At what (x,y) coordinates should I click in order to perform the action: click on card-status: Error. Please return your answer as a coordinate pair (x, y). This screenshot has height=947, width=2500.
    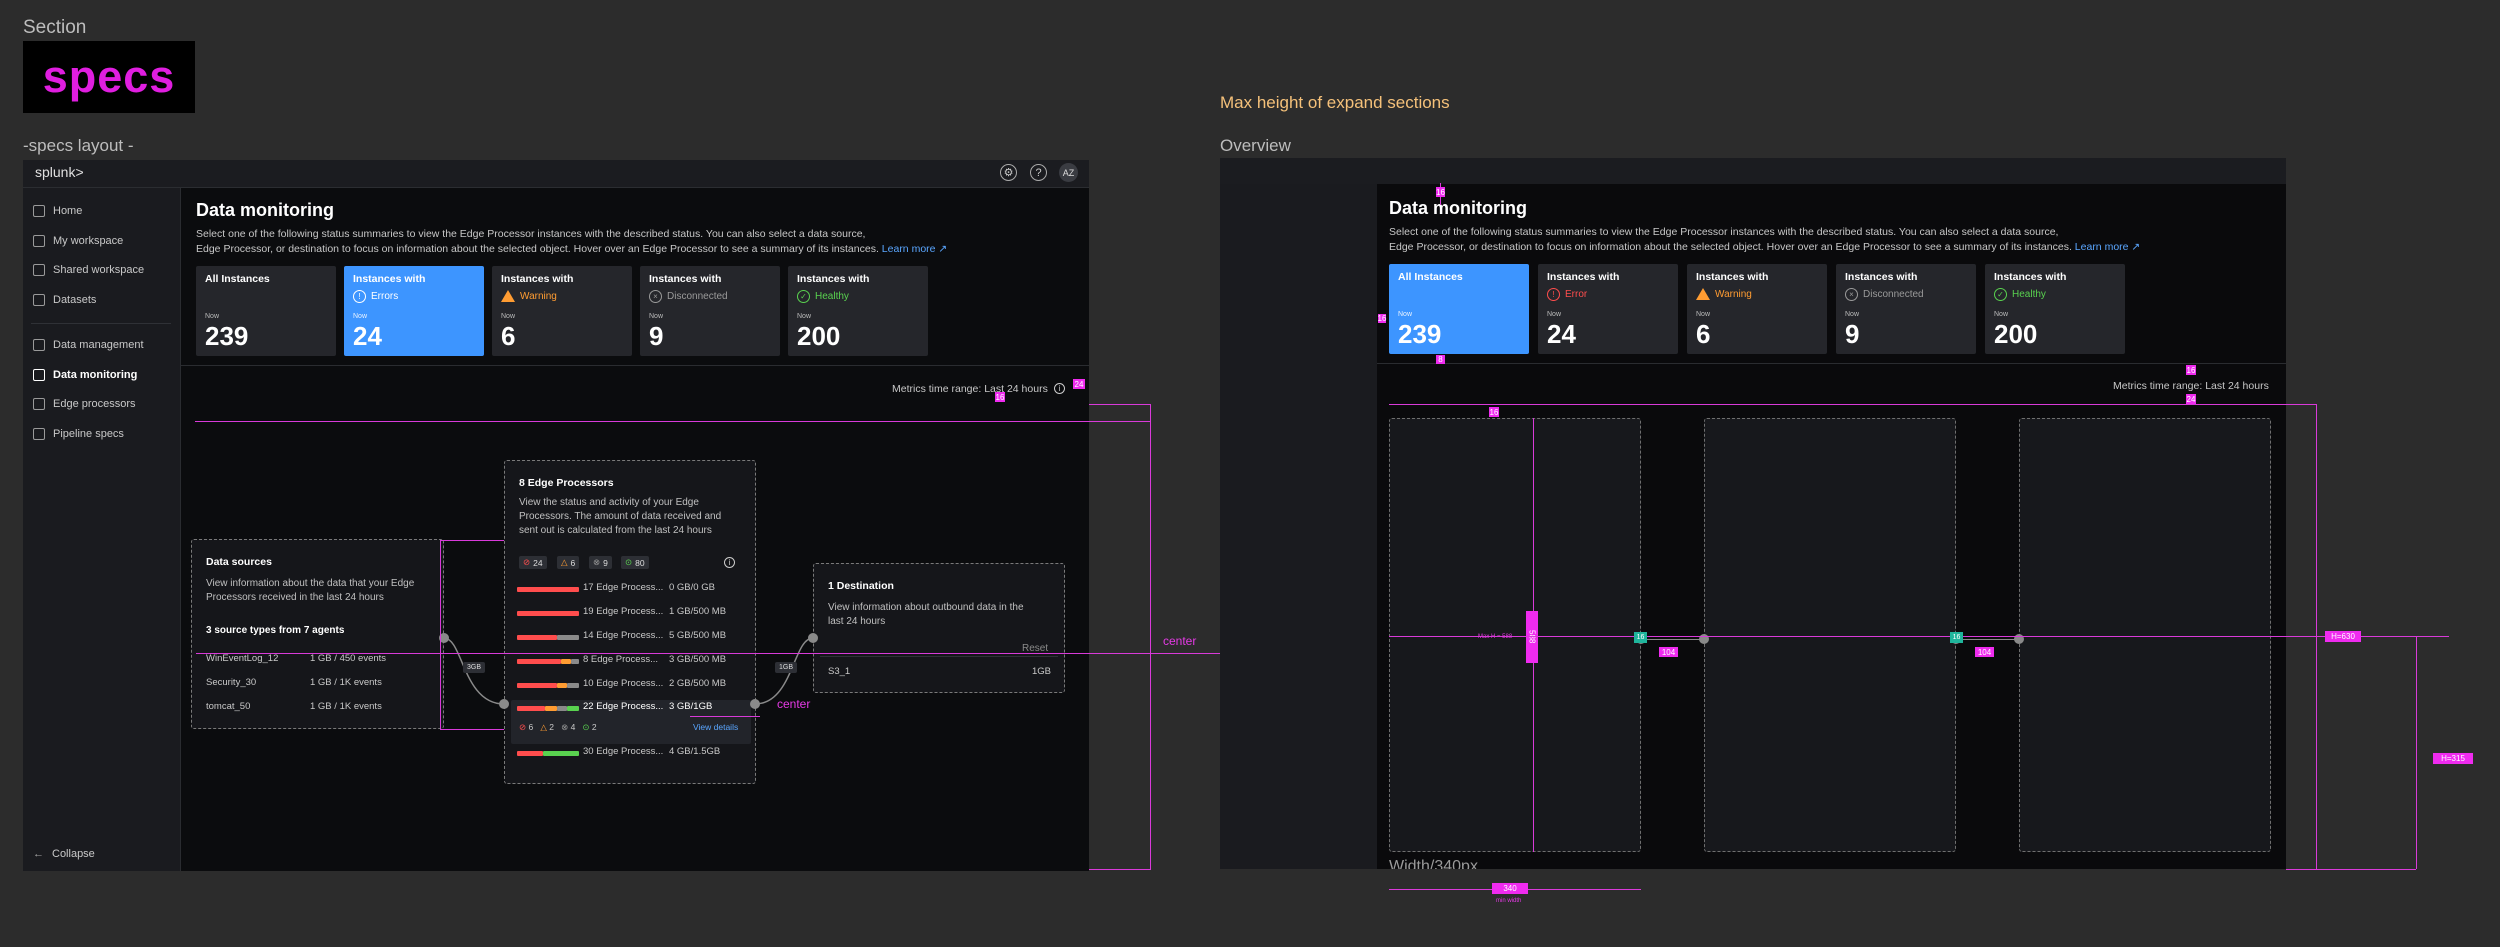
    Looking at the image, I should click on (1576, 294).